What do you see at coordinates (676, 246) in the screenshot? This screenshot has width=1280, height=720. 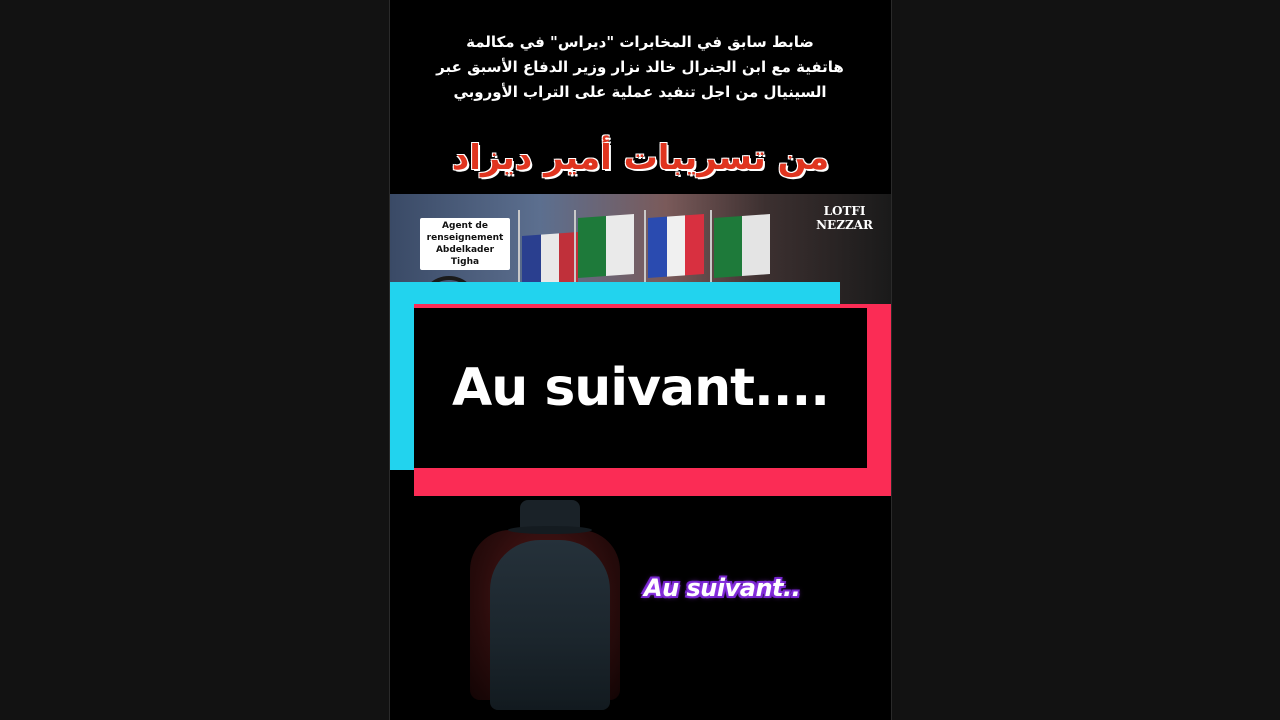 I see `france-flag-center` at bounding box center [676, 246].